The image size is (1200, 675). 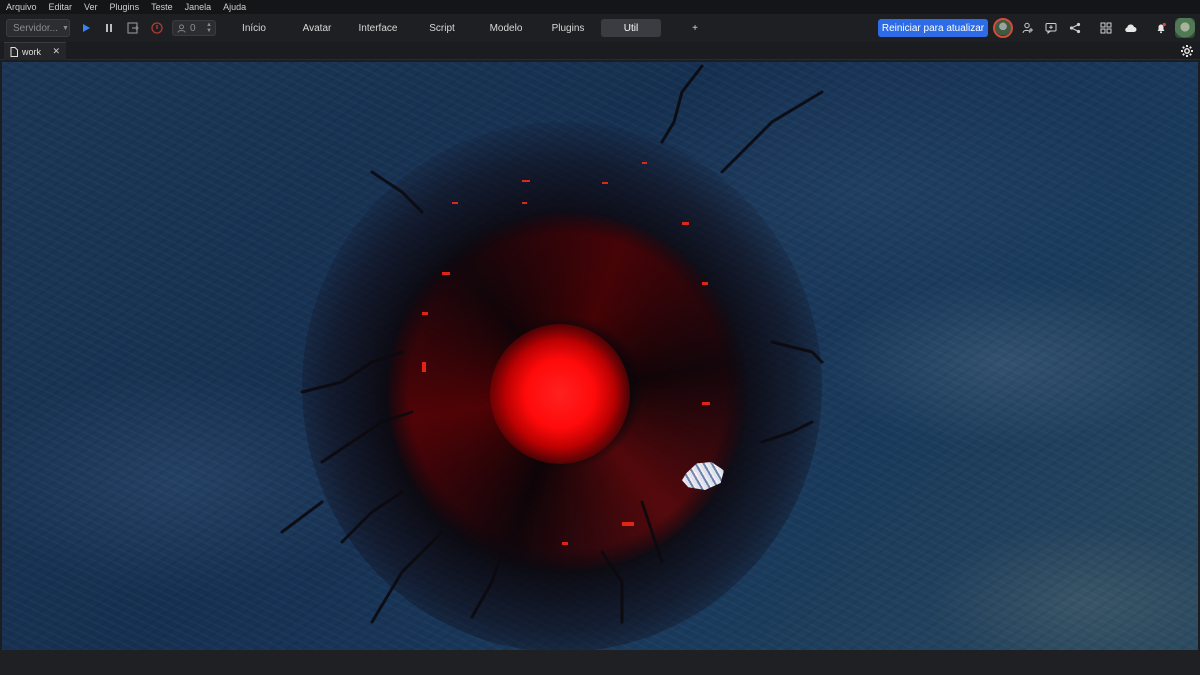 What do you see at coordinates (317, 28) in the screenshot?
I see `tab-avatar: Avatar` at bounding box center [317, 28].